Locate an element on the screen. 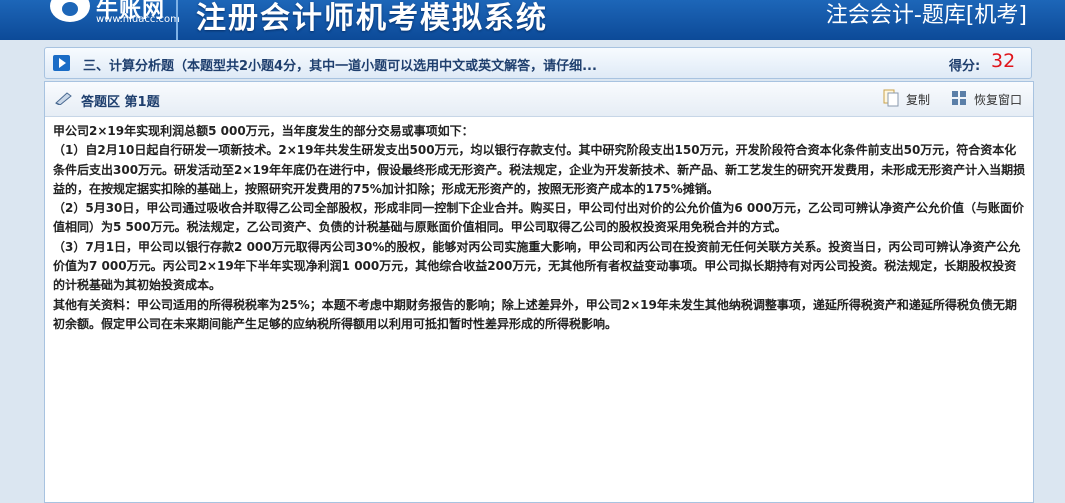 The width and height of the screenshot is (1065, 503). exam-title: 注会会计-题库[机考] is located at coordinates (926, 15).